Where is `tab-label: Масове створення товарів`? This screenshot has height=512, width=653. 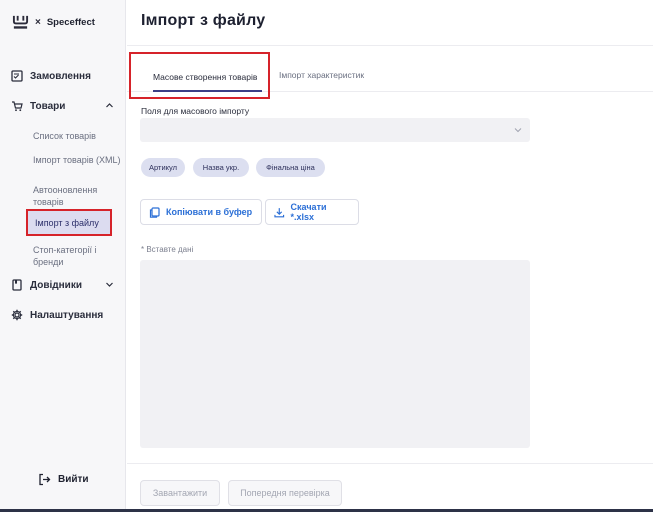
tab-label: Масове створення товарів is located at coordinates (205, 77).